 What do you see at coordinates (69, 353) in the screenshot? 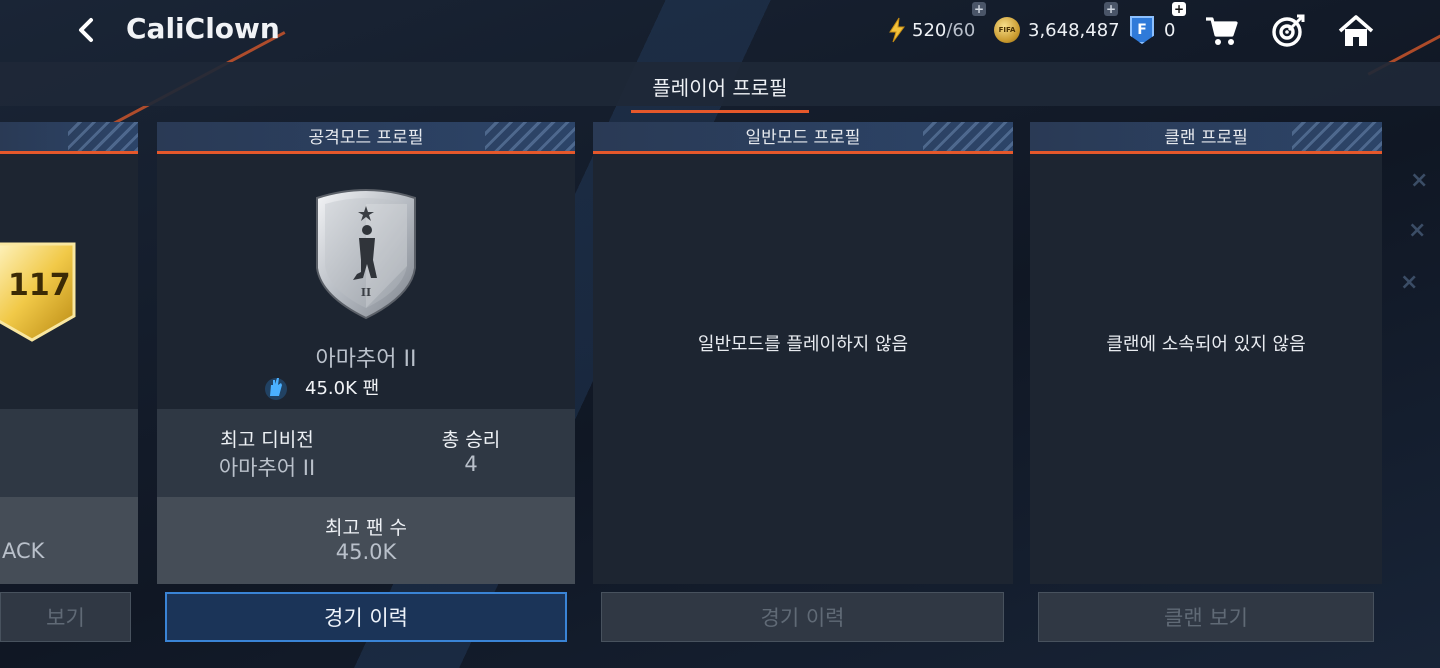
I see `partial-profile-card: 117 ACK` at bounding box center [69, 353].